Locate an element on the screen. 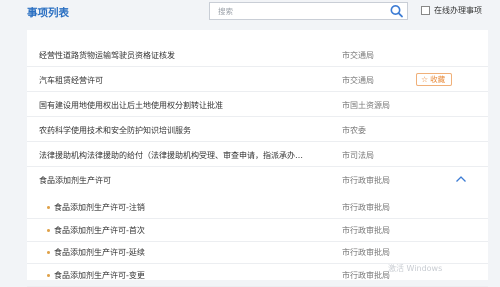 The height and width of the screenshot is (287, 500). item-name: 食品添加剂生产许可-首次 is located at coordinates (99, 230).